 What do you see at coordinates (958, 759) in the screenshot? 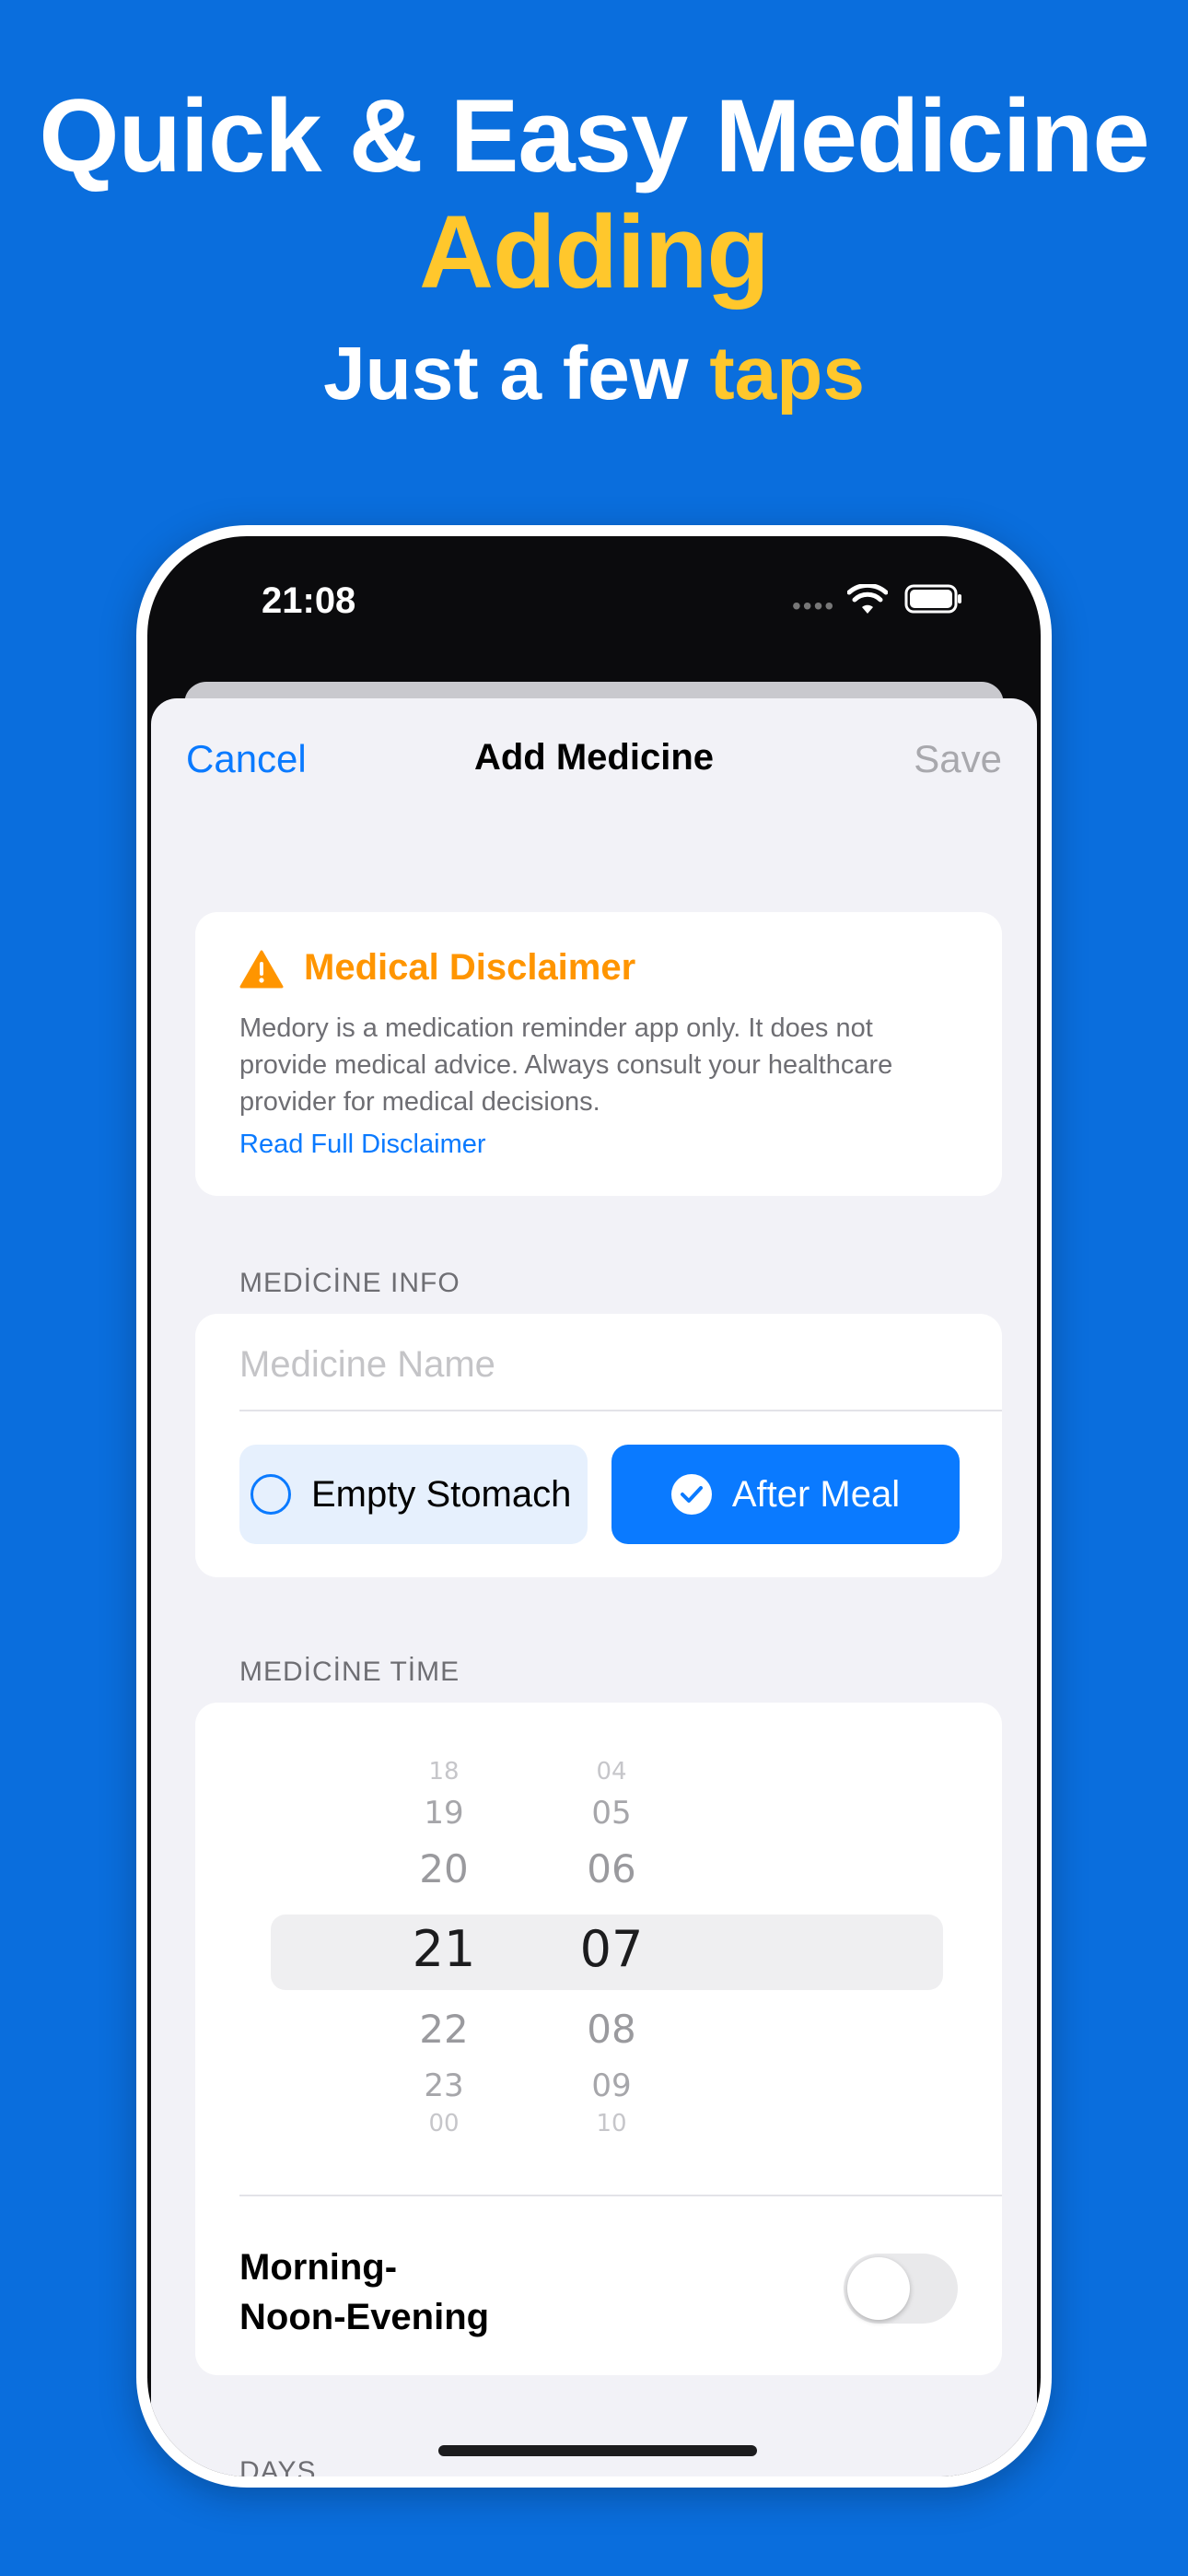
I see `save-button: Save` at bounding box center [958, 759].